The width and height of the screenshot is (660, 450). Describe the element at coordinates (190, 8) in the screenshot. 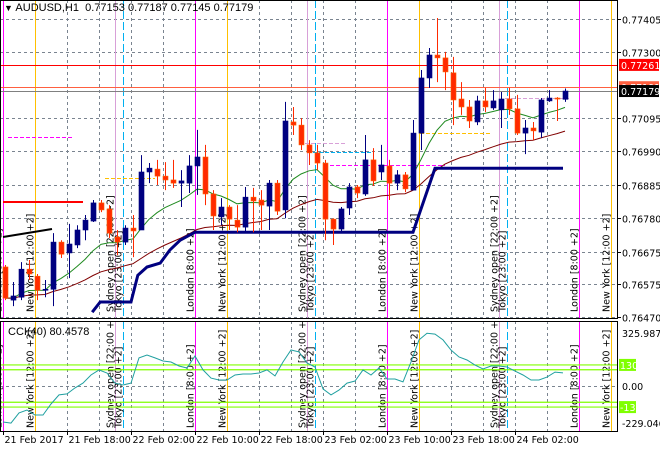

I see `low-value: 0.77145` at that location.